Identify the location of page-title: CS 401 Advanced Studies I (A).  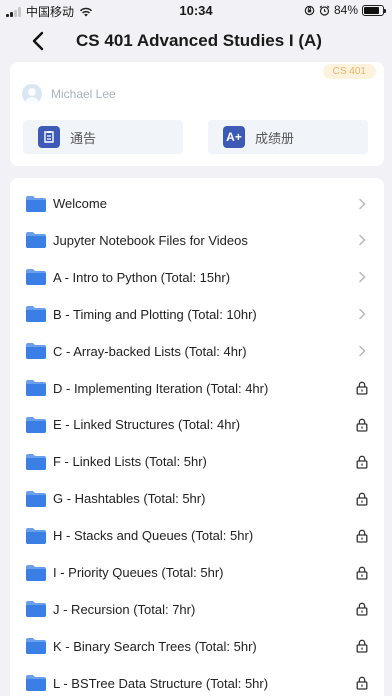
(199, 40).